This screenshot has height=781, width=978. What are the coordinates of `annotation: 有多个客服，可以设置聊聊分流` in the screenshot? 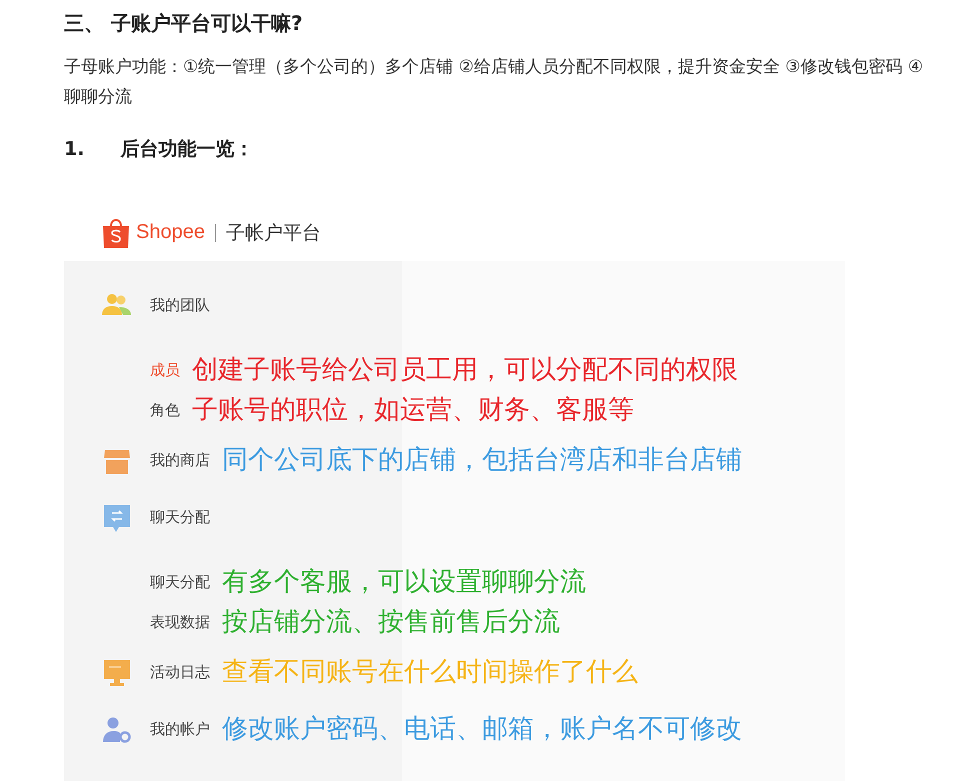 It's located at (404, 582).